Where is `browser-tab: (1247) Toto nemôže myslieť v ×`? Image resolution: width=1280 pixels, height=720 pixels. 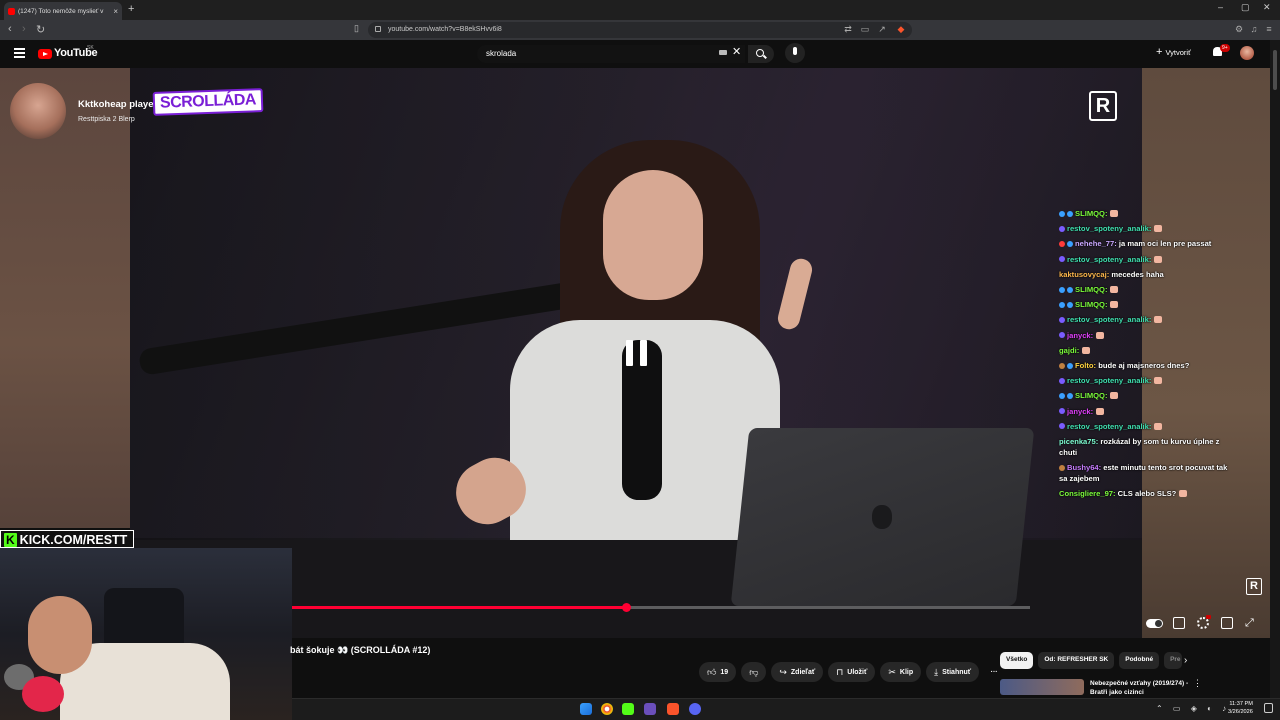 browser-tab: (1247) Toto nemôže myslieť v × is located at coordinates (63, 11).